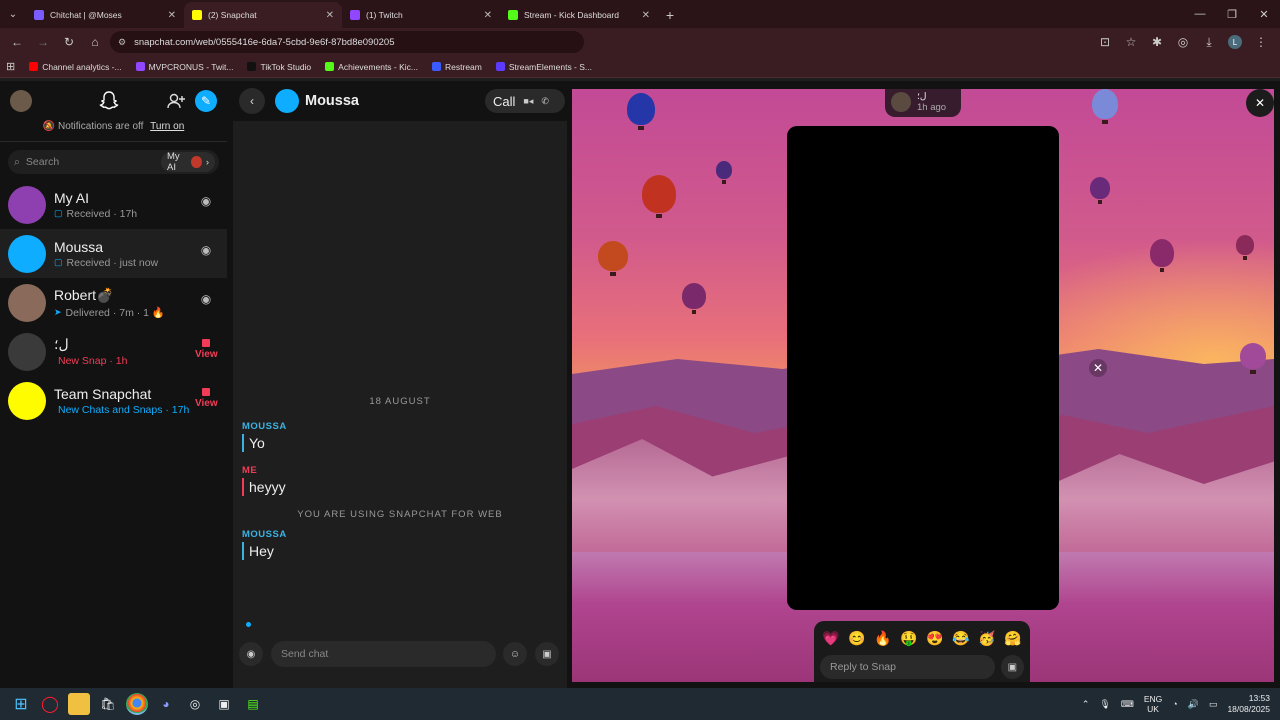 This screenshot has height=720, width=1280. What do you see at coordinates (263, 15) in the screenshot?
I see `browser-tab: (2) Snapchat ✕` at bounding box center [263, 15].